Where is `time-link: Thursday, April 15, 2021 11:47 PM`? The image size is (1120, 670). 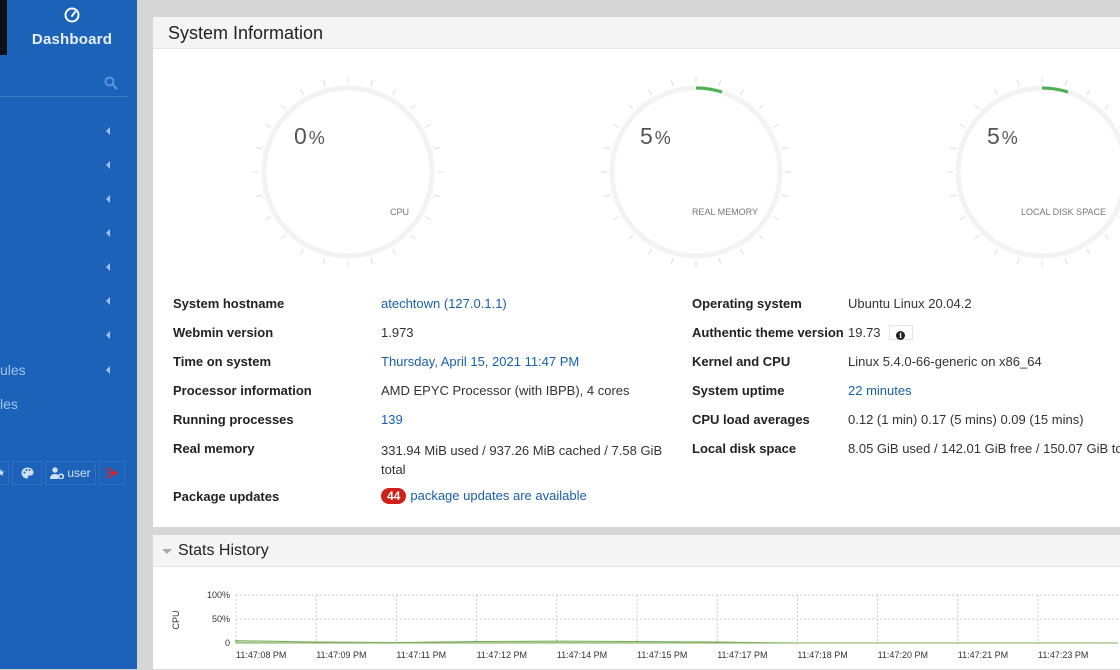 time-link: Thursday, April 15, 2021 11:47 PM is located at coordinates (480, 361).